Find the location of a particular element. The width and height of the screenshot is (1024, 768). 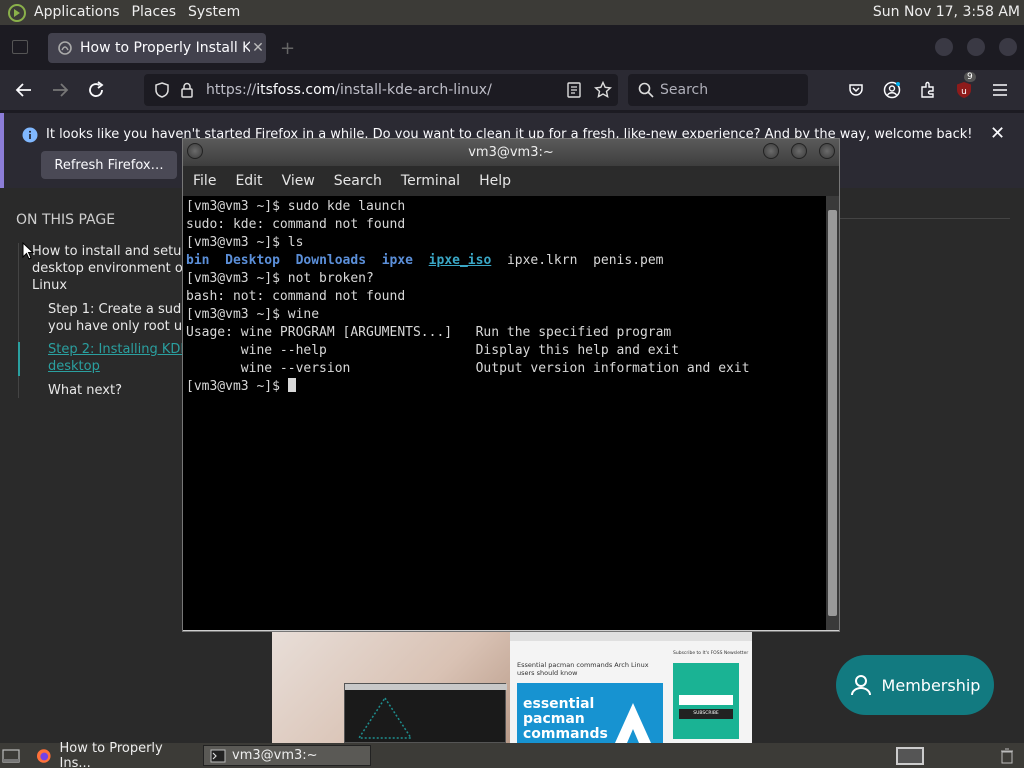

search-placeholder: Search is located at coordinates (684, 90).